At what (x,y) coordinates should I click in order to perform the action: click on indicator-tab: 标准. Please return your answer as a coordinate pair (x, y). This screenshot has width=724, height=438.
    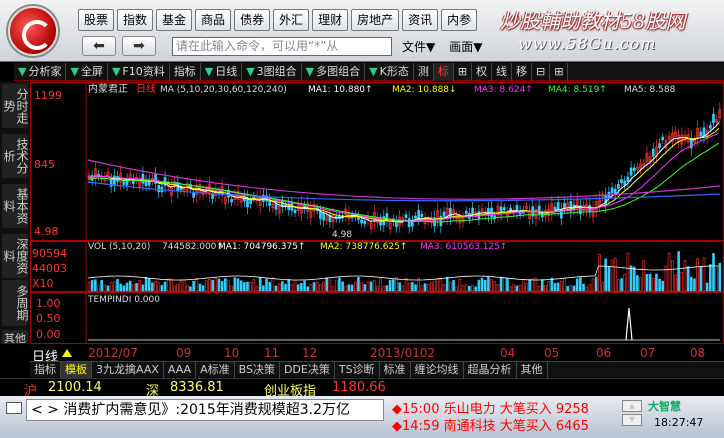
    Looking at the image, I should click on (395, 370).